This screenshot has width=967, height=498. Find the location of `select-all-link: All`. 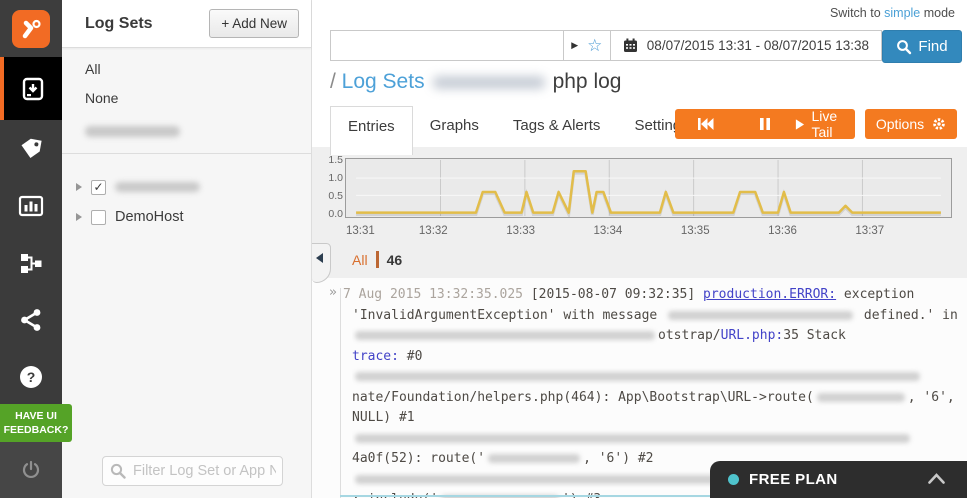

select-all-link: All is located at coordinates (115, 69).